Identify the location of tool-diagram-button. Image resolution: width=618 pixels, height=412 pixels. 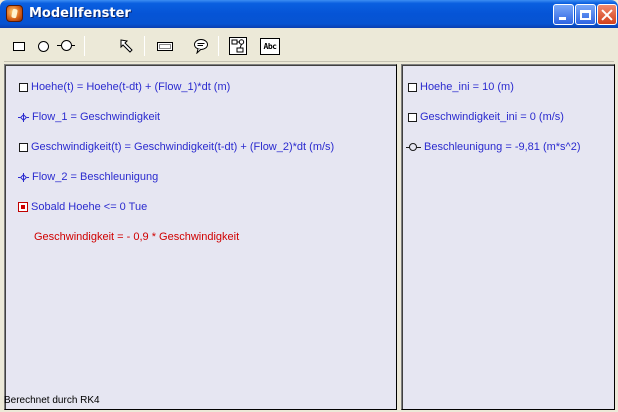
(238, 46).